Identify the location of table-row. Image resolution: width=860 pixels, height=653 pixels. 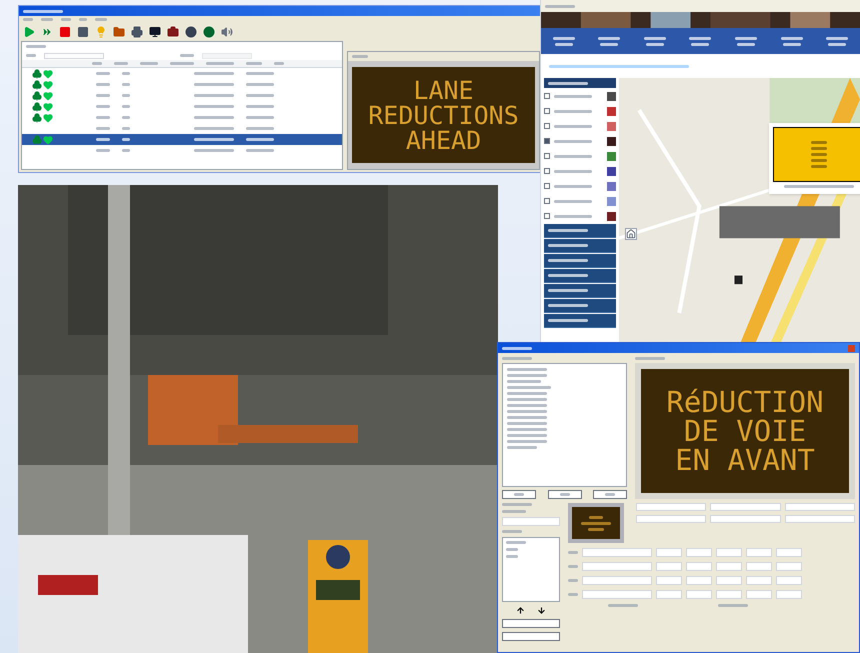
(182, 139).